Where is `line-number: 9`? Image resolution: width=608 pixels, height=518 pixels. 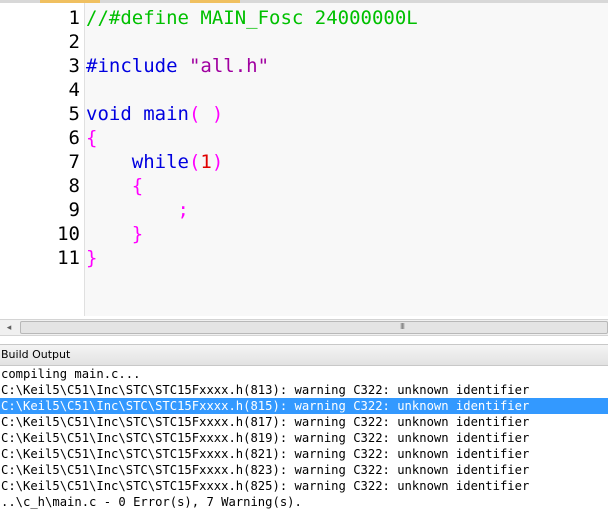 line-number: 9 is located at coordinates (74, 210).